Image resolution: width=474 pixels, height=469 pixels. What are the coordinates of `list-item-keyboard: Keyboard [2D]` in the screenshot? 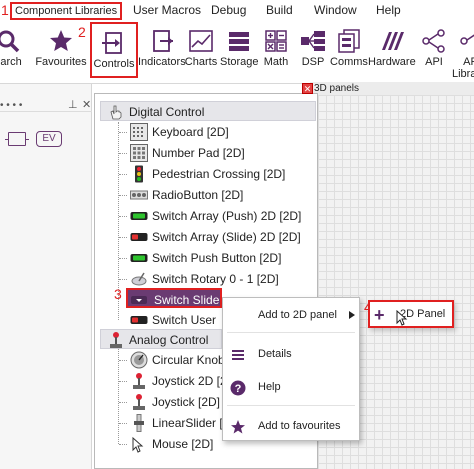 It's located at (217, 132).